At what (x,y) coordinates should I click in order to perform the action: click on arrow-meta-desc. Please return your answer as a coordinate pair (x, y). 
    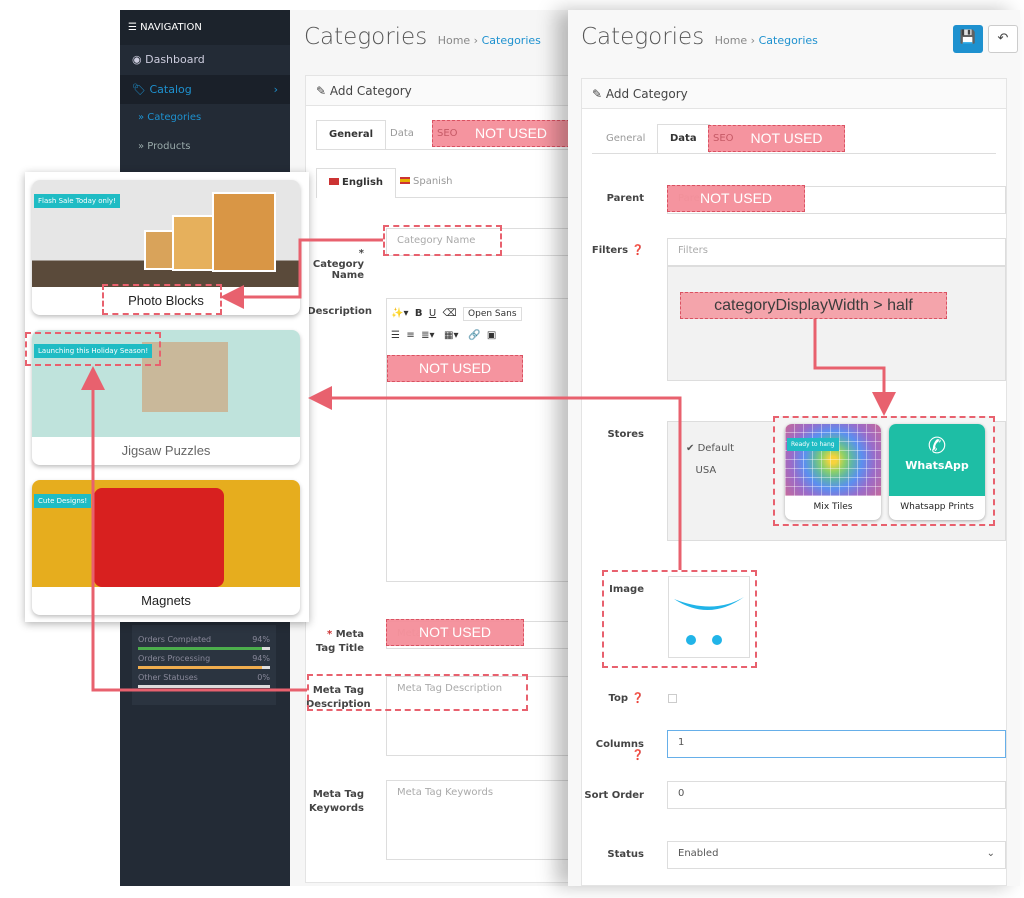
    Looking at the image, I should click on (194, 529).